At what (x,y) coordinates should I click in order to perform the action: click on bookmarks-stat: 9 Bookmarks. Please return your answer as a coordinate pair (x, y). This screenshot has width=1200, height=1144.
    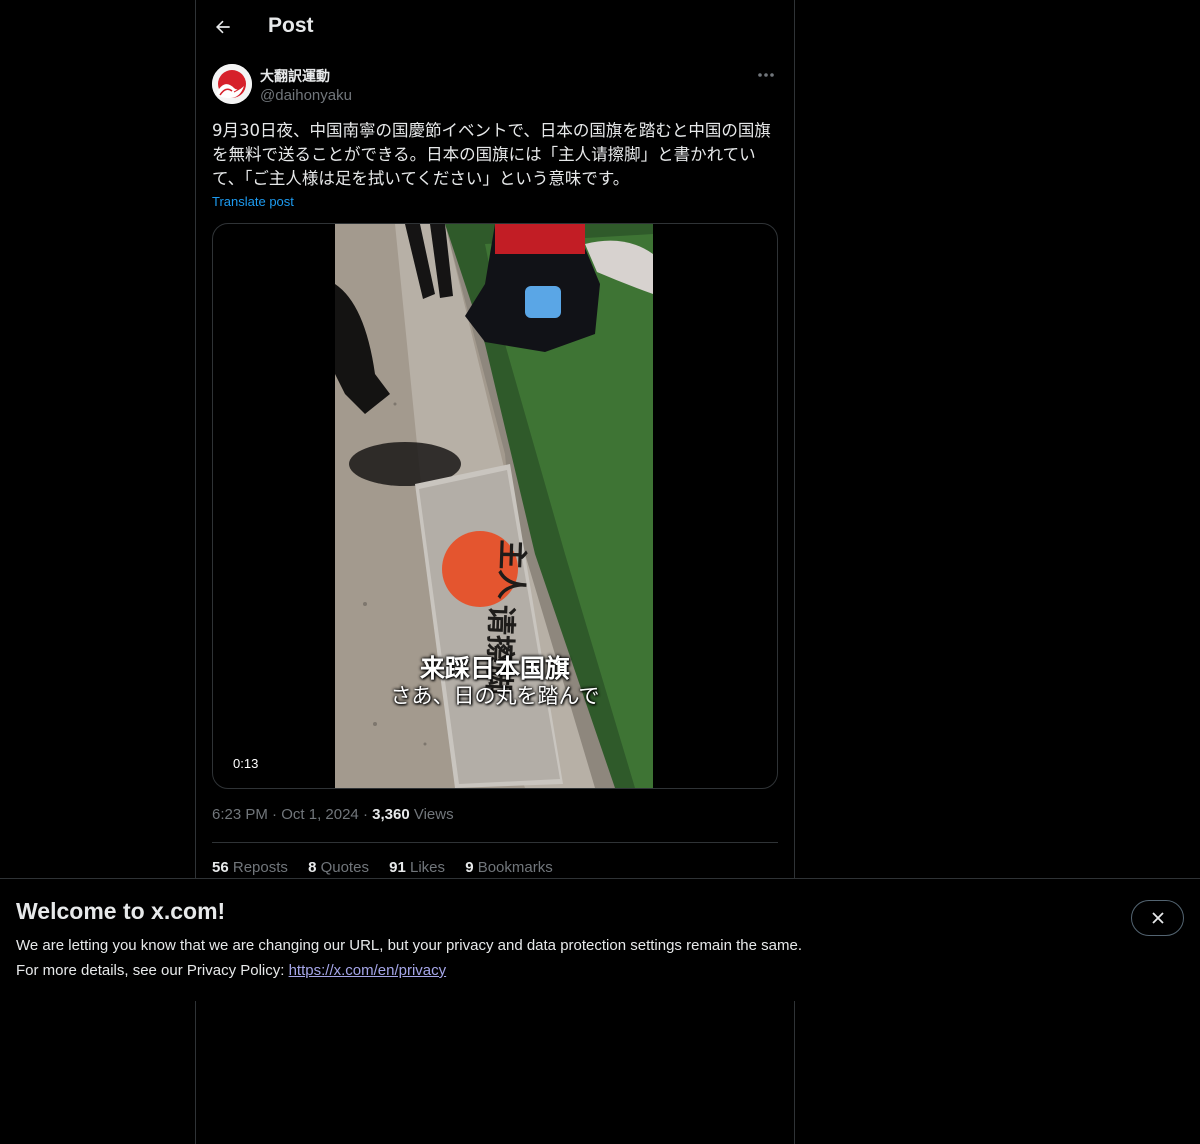
    Looking at the image, I should click on (509, 867).